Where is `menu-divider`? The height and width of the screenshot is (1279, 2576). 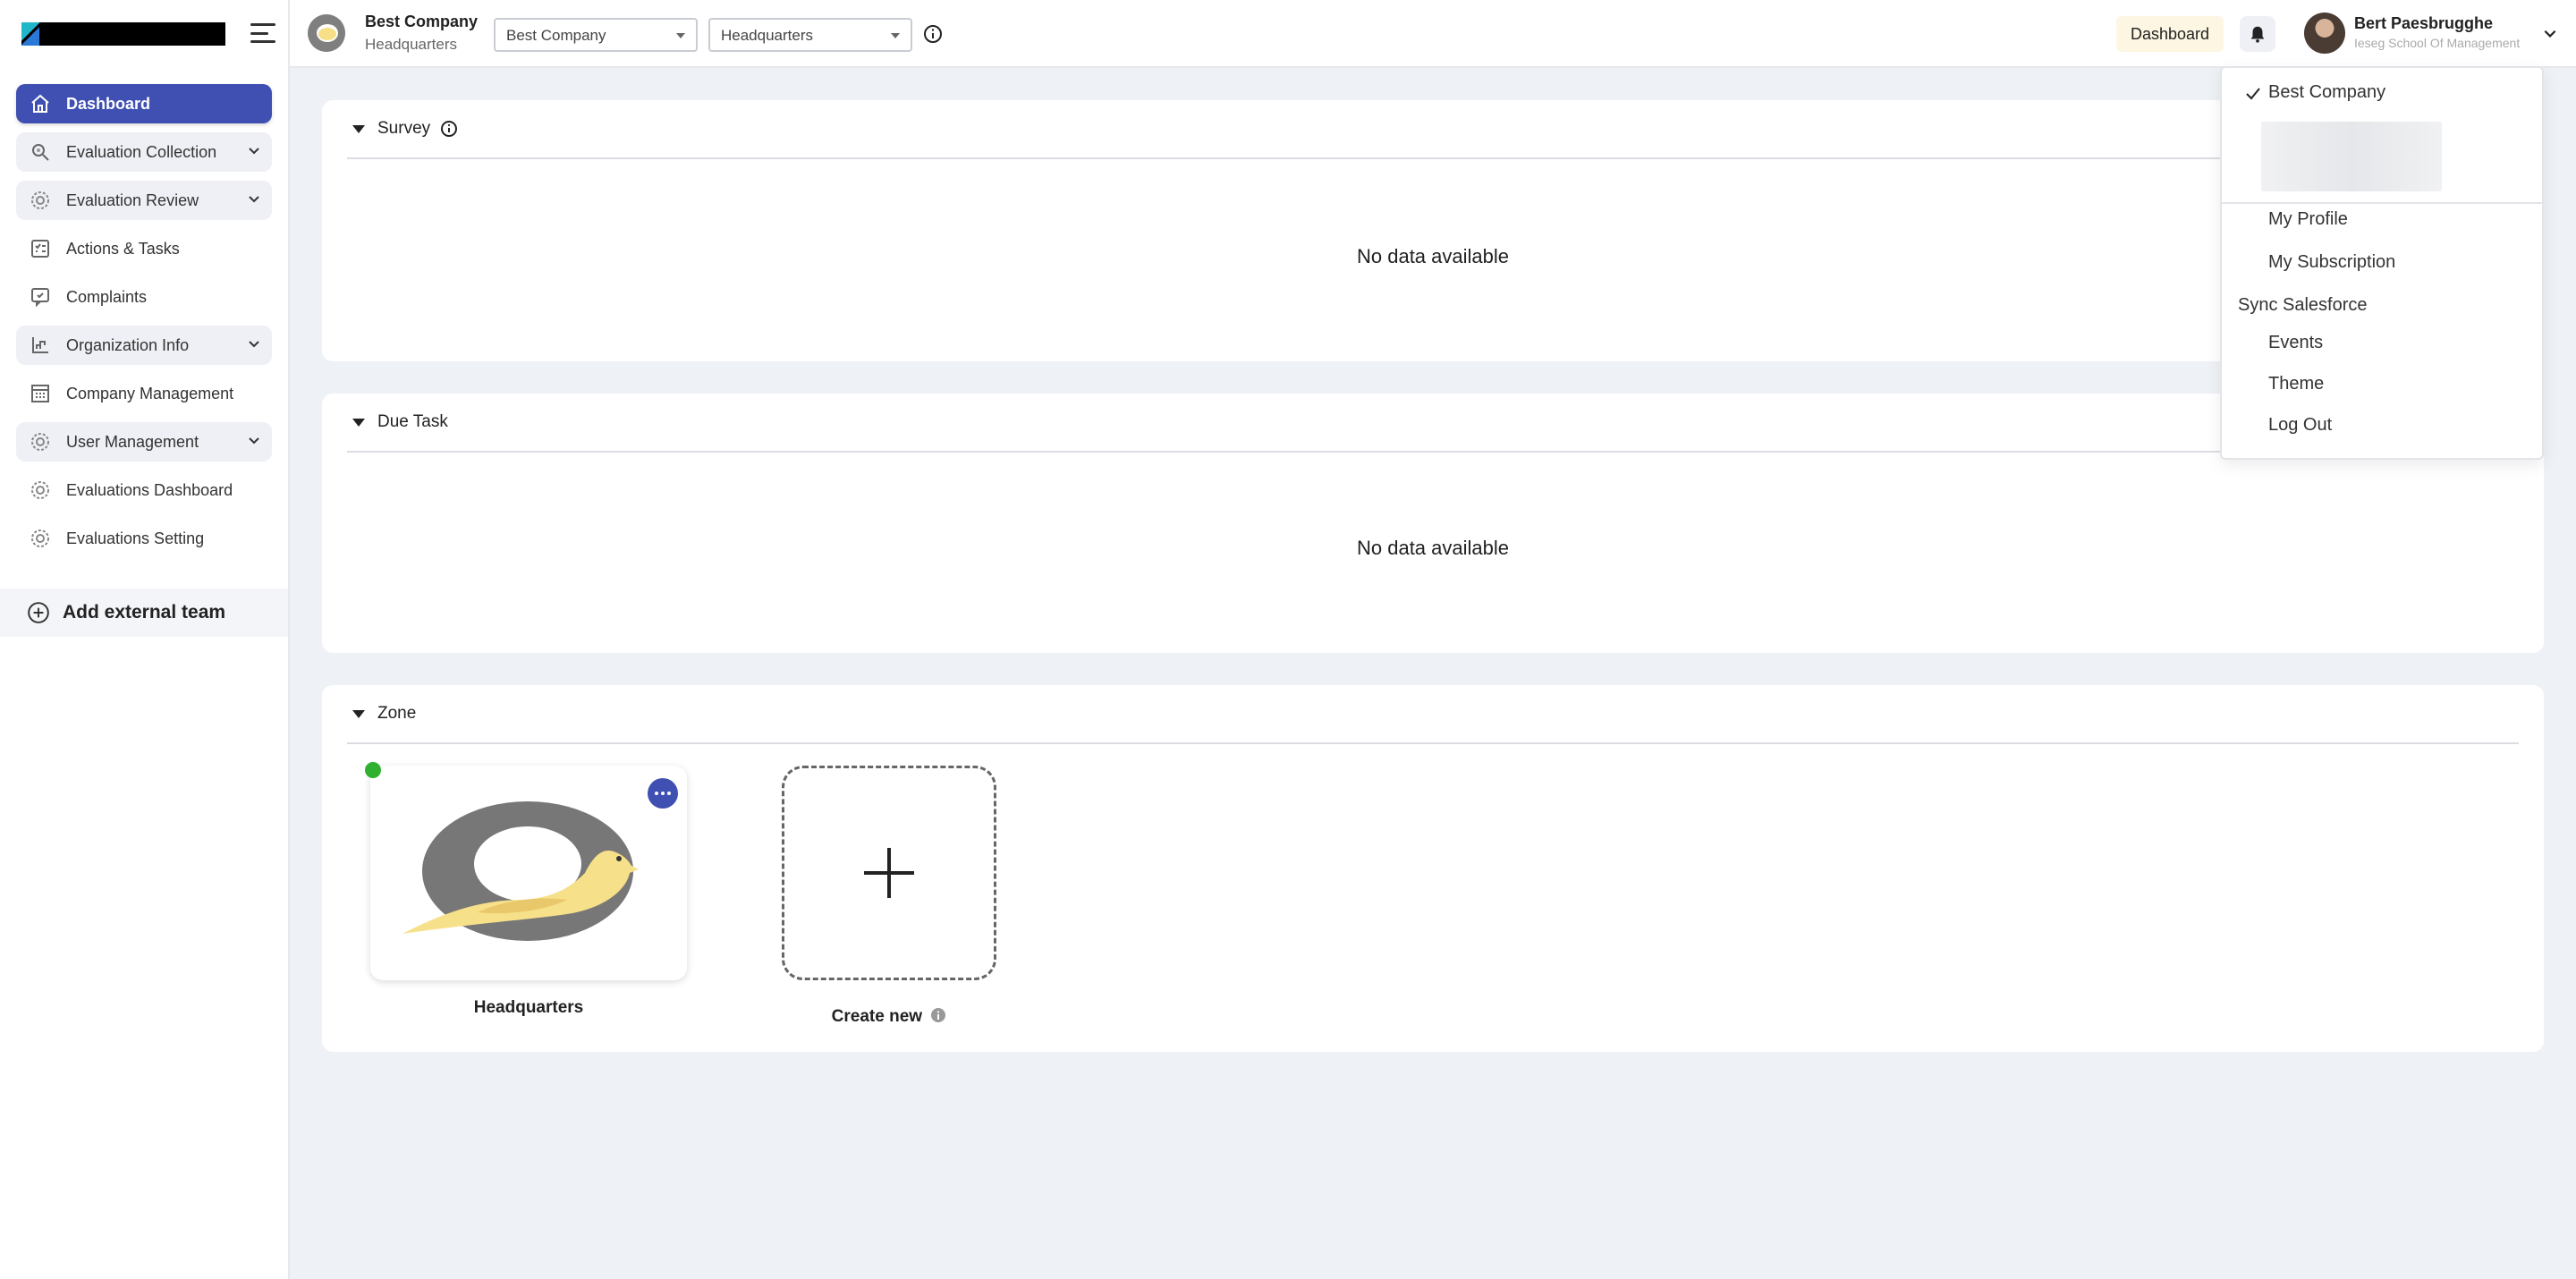 menu-divider is located at coordinates (2382, 203).